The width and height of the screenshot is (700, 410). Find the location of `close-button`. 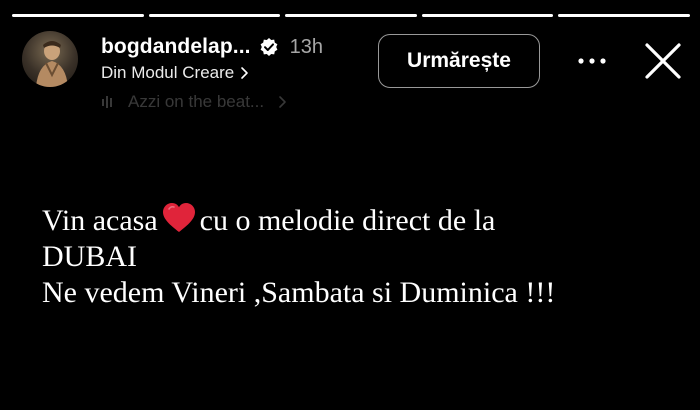

close-button is located at coordinates (663, 61).